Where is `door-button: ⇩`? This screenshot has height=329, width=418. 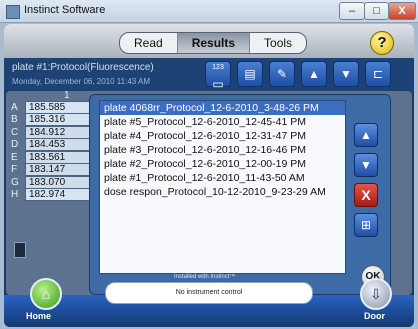 door-button: ⇩ is located at coordinates (376, 294).